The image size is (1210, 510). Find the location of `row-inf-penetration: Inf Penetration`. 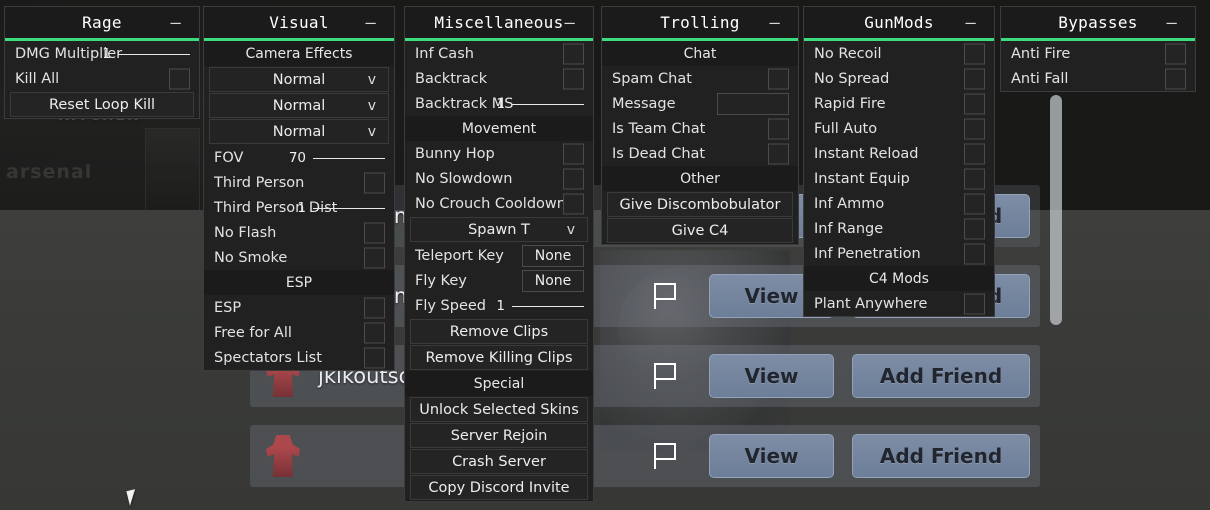

row-inf-penetration: Inf Penetration is located at coordinates (899, 253).